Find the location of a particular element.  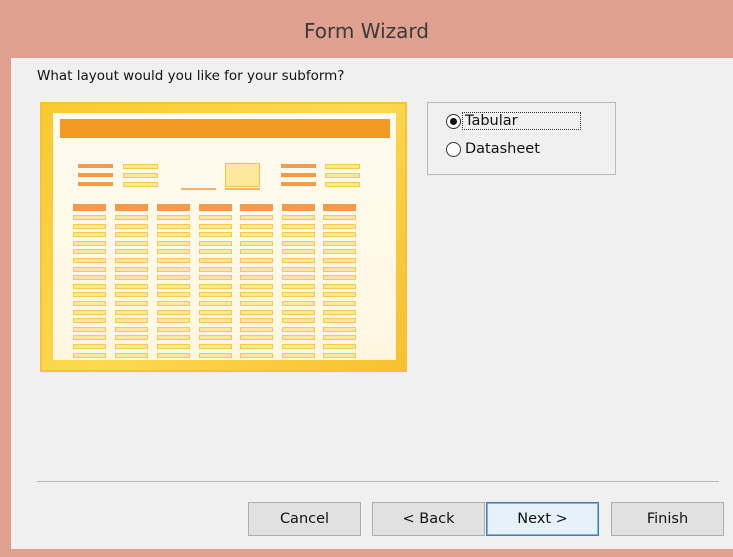

next-button: Next > is located at coordinates (542, 519).